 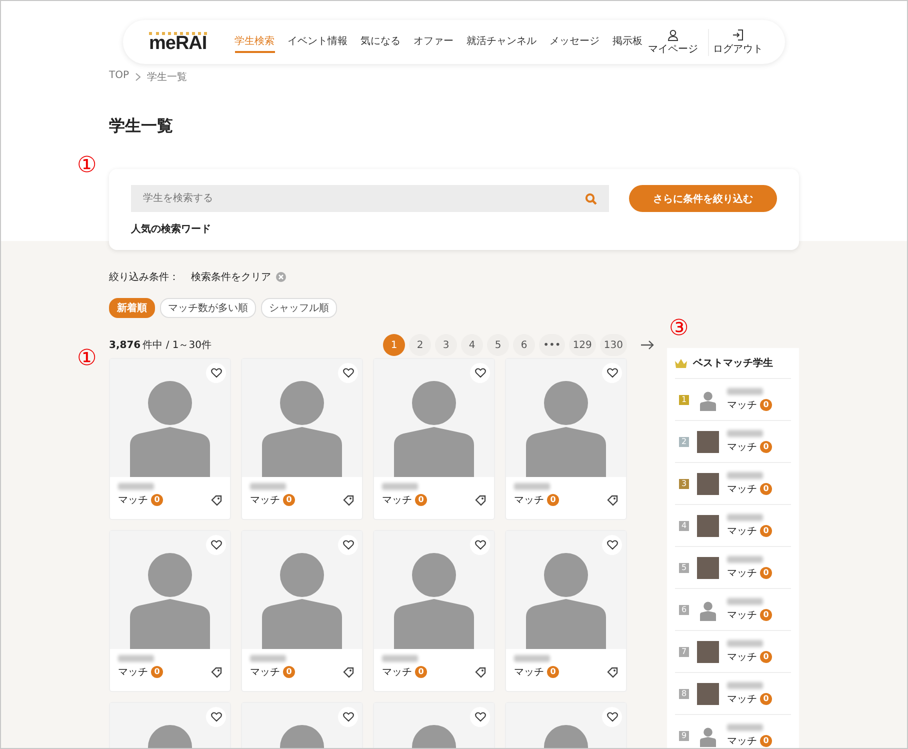 What do you see at coordinates (138, 77) in the screenshot?
I see `chevron-icon` at bounding box center [138, 77].